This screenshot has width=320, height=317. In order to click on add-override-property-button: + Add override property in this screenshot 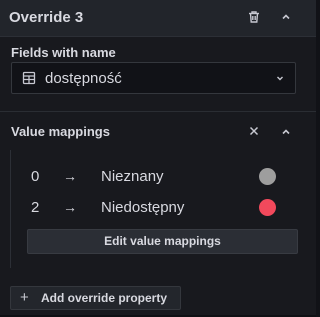, I will do `click(95, 298)`.